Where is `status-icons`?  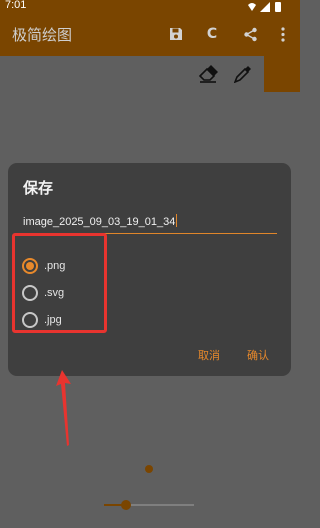
status-icons is located at coordinates (264, 7).